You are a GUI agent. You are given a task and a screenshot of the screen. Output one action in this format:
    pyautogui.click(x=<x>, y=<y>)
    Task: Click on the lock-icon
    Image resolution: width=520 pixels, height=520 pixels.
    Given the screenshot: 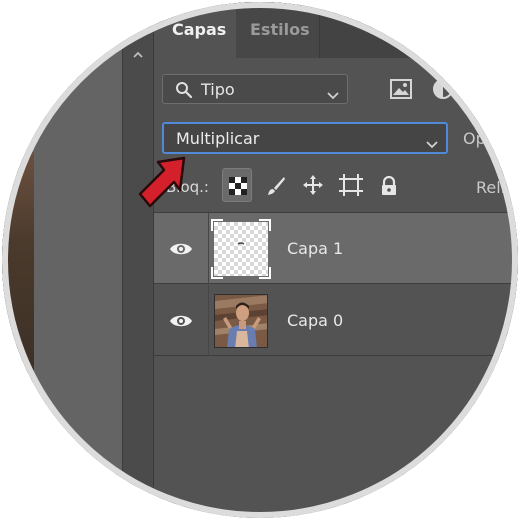 What is the action you would take?
    pyautogui.click(x=389, y=185)
    